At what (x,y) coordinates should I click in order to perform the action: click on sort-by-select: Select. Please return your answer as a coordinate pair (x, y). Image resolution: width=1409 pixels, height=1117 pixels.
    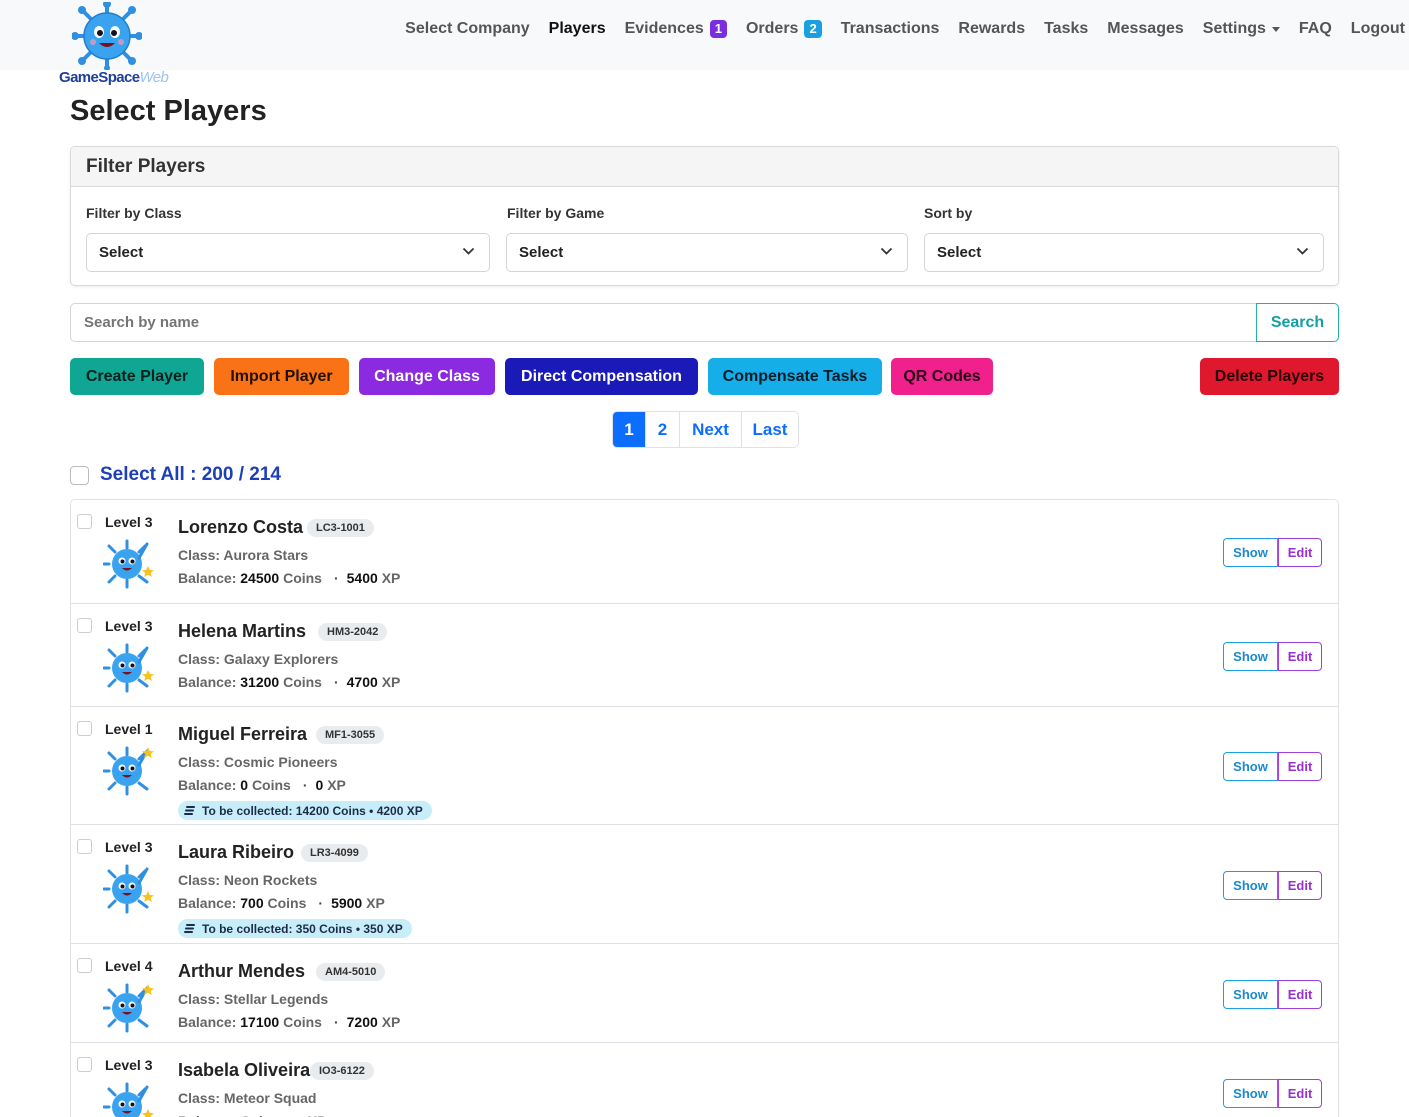
    Looking at the image, I should click on (1124, 252).